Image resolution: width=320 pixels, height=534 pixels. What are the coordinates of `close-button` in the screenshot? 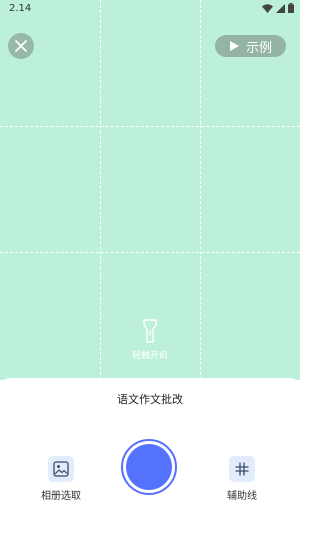 It's located at (21, 46).